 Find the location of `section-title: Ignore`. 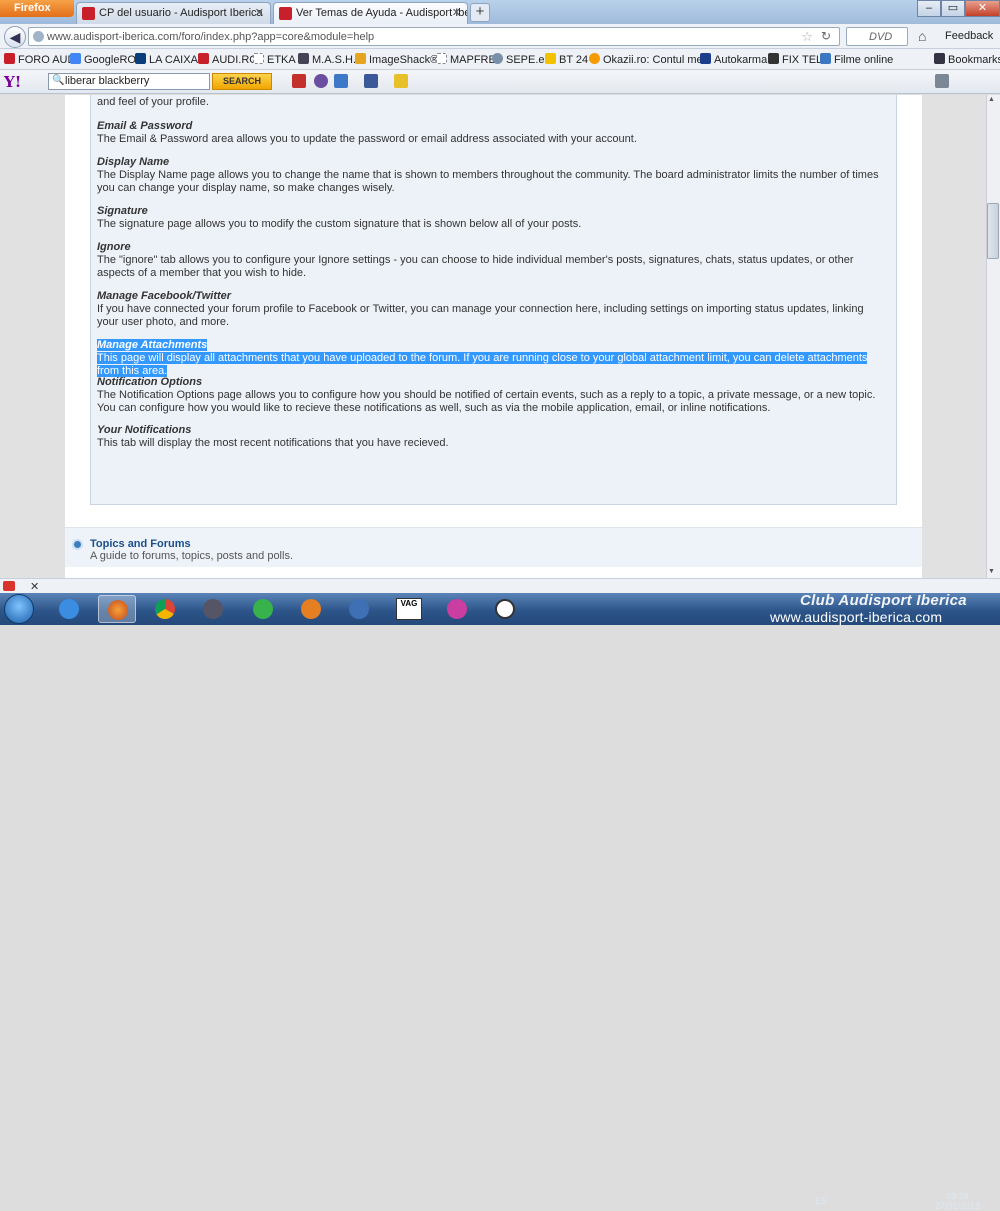

section-title: Ignore is located at coordinates (114, 247).